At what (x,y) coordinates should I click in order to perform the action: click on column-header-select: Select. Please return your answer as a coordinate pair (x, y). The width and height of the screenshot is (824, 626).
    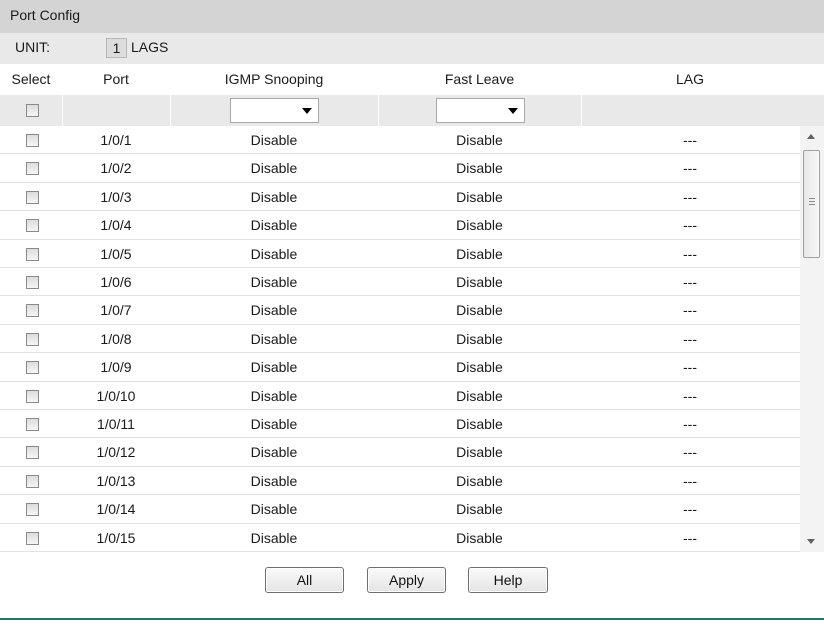
    Looking at the image, I should click on (31, 79).